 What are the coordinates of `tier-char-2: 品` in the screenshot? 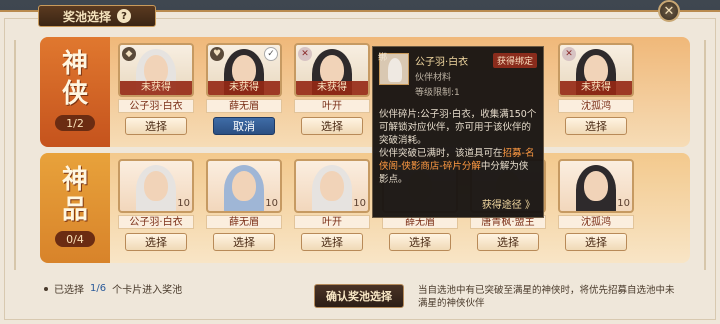 It's located at (74, 210).